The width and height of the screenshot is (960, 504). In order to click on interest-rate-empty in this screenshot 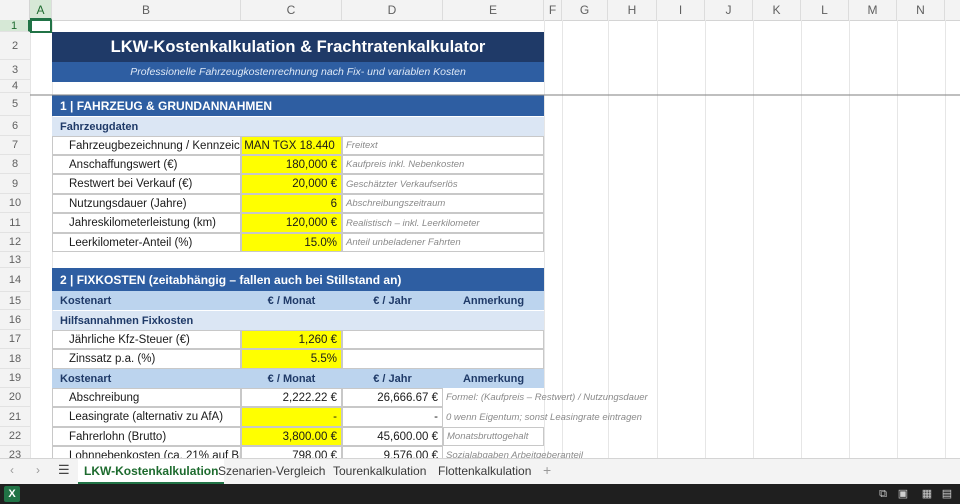, I will do `click(443, 359)`.